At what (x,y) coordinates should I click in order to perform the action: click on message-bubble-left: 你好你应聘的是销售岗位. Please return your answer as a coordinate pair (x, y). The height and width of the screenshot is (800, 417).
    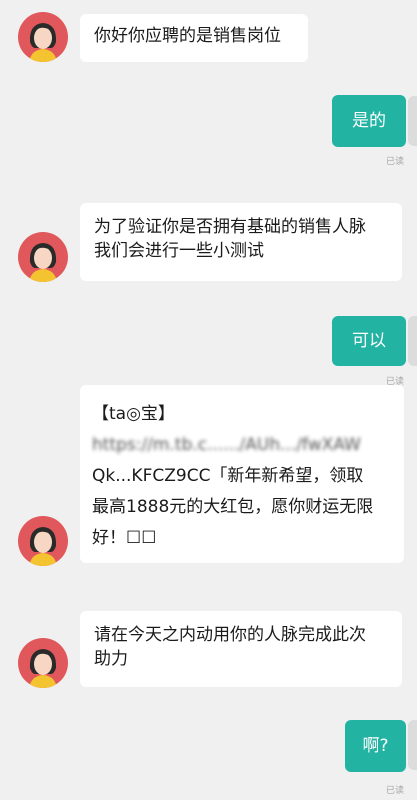
    Looking at the image, I should click on (194, 38).